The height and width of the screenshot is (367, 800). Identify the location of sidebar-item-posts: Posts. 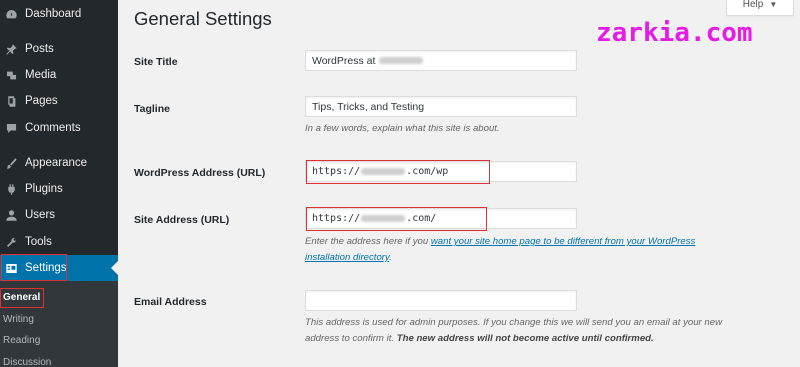
(59, 49).